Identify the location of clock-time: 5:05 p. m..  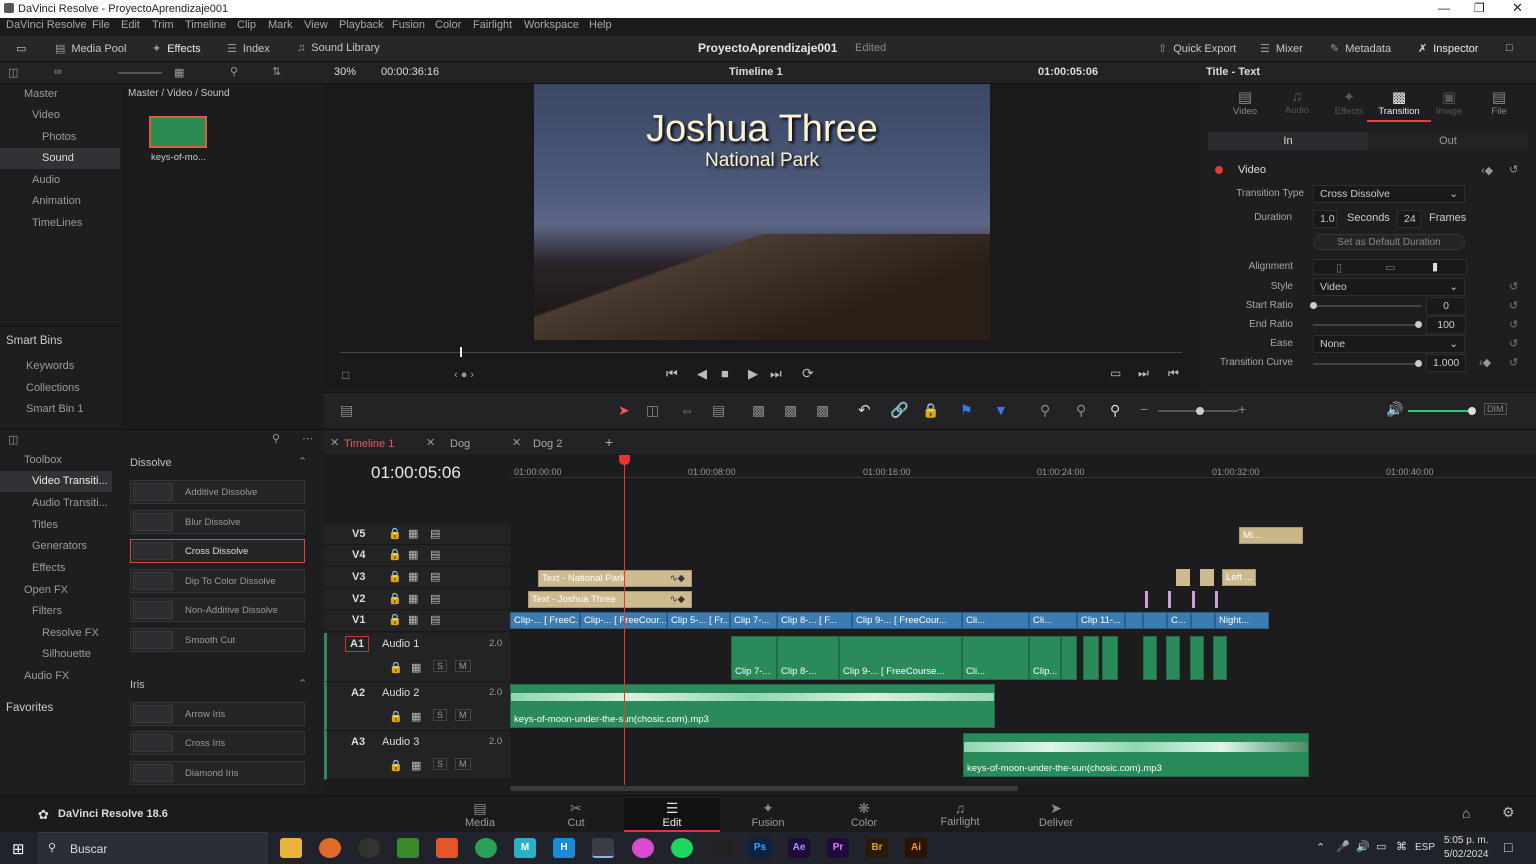
(1466, 840).